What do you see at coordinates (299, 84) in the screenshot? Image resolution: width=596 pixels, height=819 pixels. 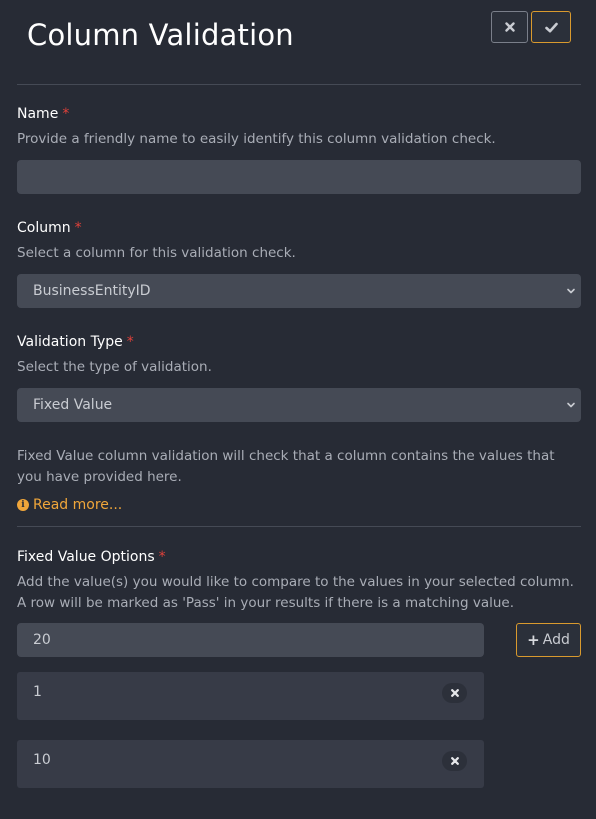 I see `header-divider` at bounding box center [299, 84].